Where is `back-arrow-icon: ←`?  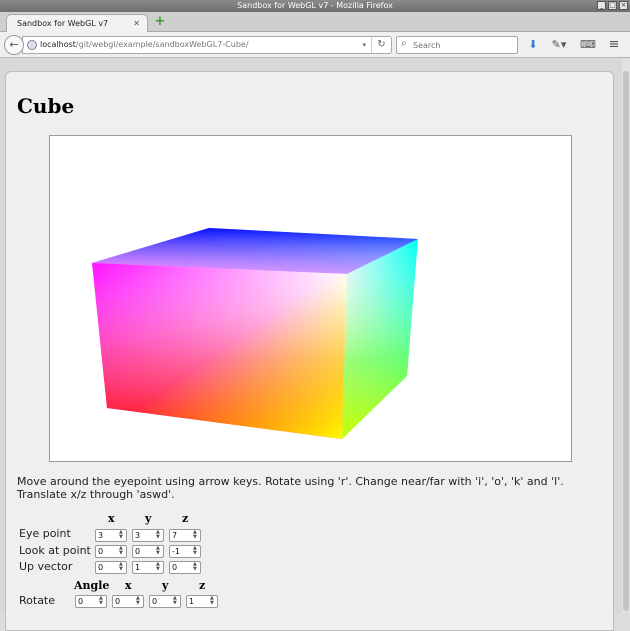 back-arrow-icon: ← is located at coordinates (14, 44).